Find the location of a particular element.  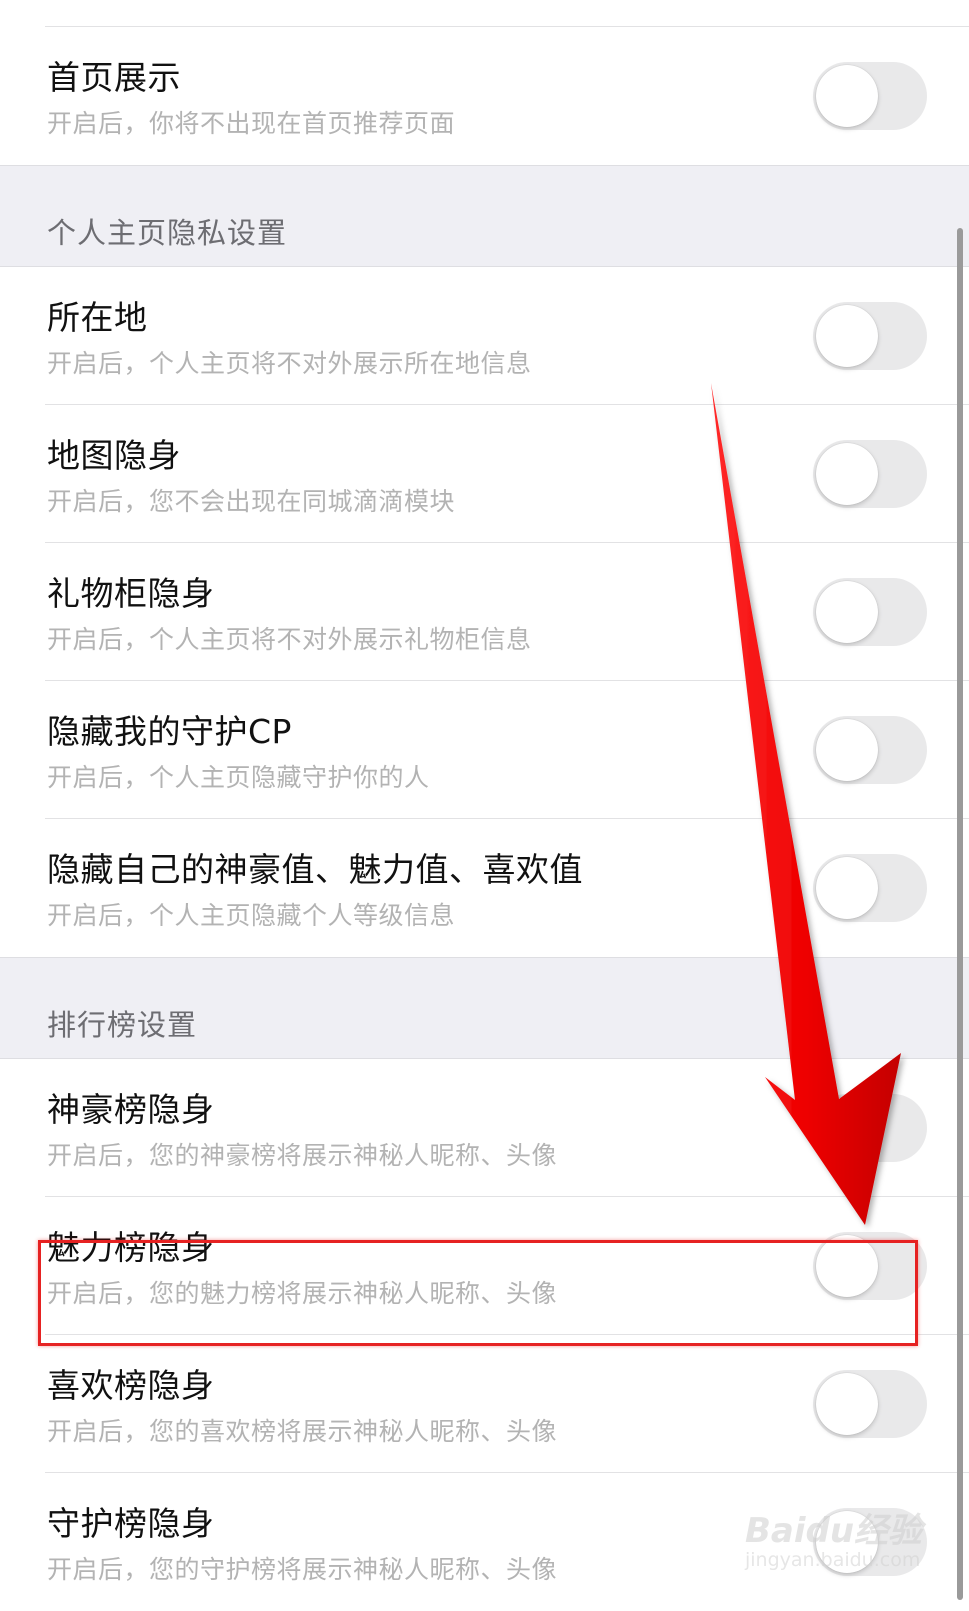

setting-title: 隐藏自己的神豪值、魅力值、喜欢值 is located at coordinates (315, 869).